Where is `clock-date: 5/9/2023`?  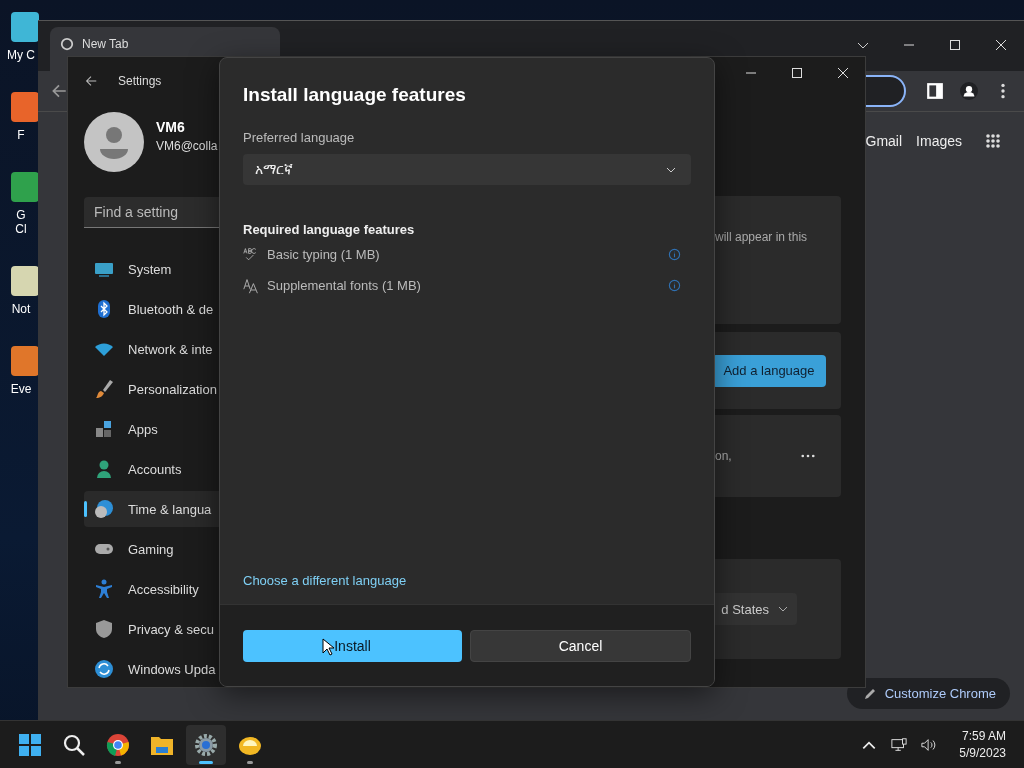 clock-date: 5/9/2023 is located at coordinates (982, 753).